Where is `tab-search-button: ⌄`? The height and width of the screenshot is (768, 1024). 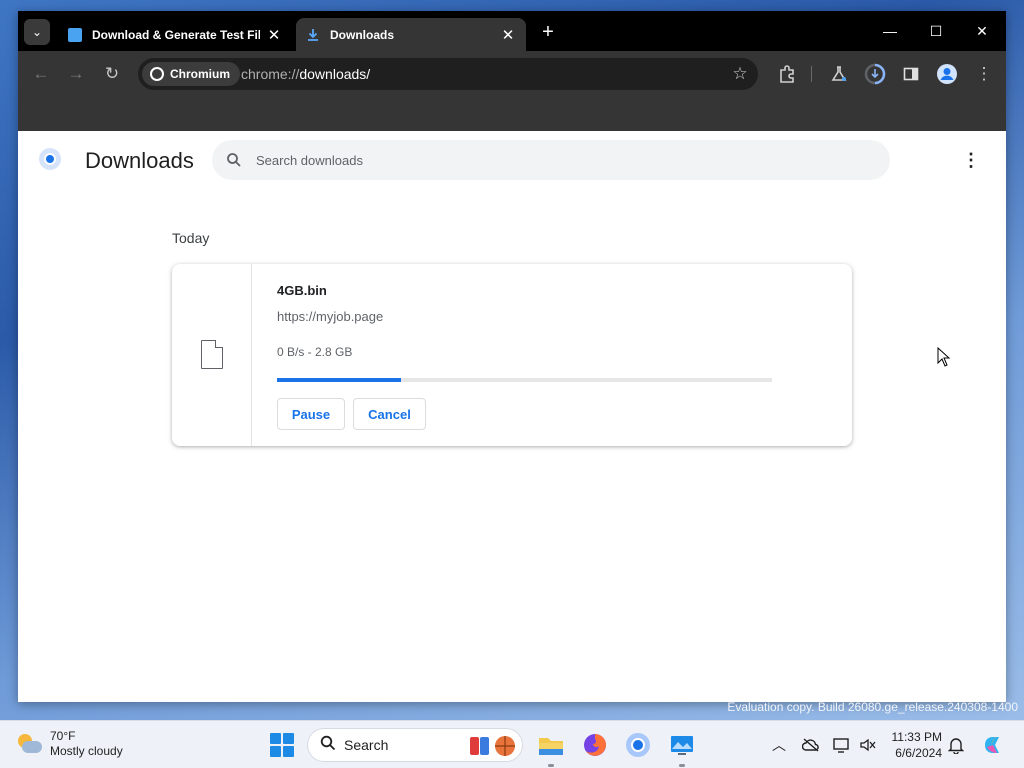
tab-search-button: ⌄ is located at coordinates (37, 32).